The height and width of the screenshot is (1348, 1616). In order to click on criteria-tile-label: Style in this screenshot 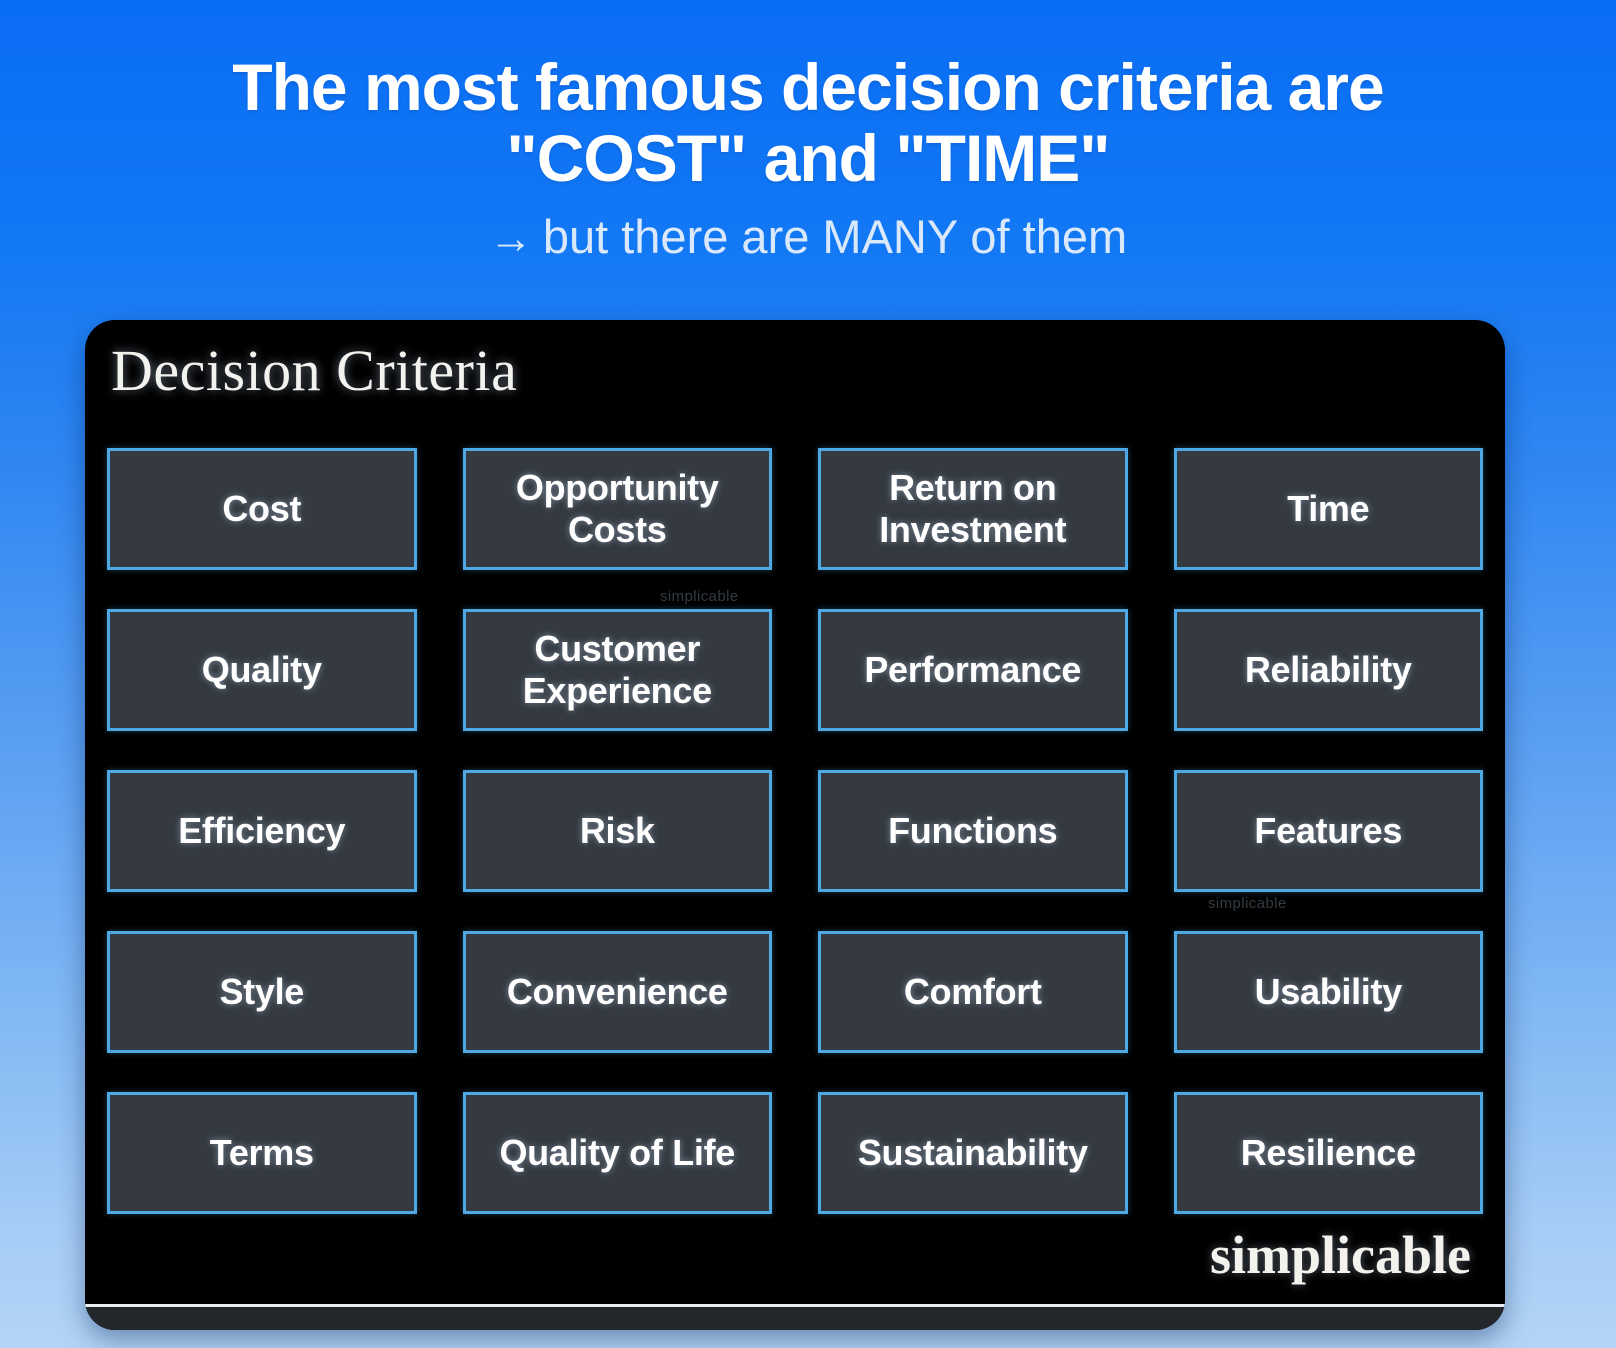, I will do `click(262, 991)`.